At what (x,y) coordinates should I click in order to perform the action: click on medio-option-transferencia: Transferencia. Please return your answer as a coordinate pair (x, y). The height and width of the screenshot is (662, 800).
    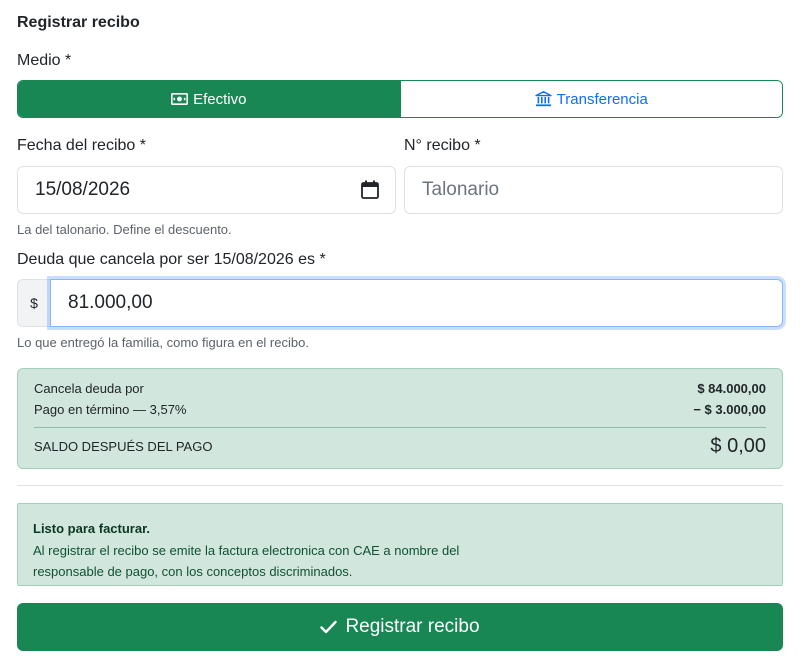
    Looking at the image, I should click on (590, 99).